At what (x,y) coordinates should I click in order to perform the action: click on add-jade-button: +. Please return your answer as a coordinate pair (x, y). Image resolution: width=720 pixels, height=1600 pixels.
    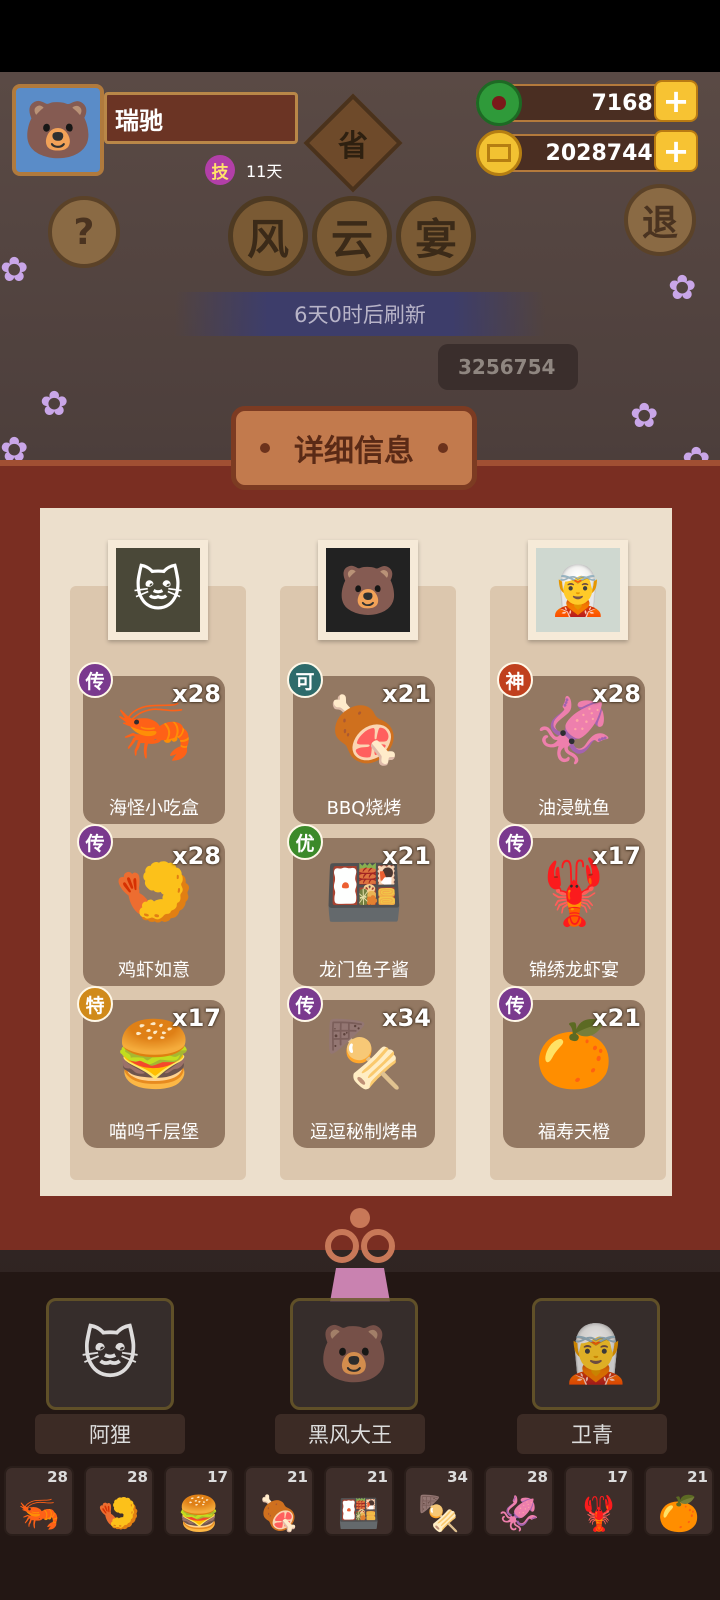
    Looking at the image, I should click on (676, 101).